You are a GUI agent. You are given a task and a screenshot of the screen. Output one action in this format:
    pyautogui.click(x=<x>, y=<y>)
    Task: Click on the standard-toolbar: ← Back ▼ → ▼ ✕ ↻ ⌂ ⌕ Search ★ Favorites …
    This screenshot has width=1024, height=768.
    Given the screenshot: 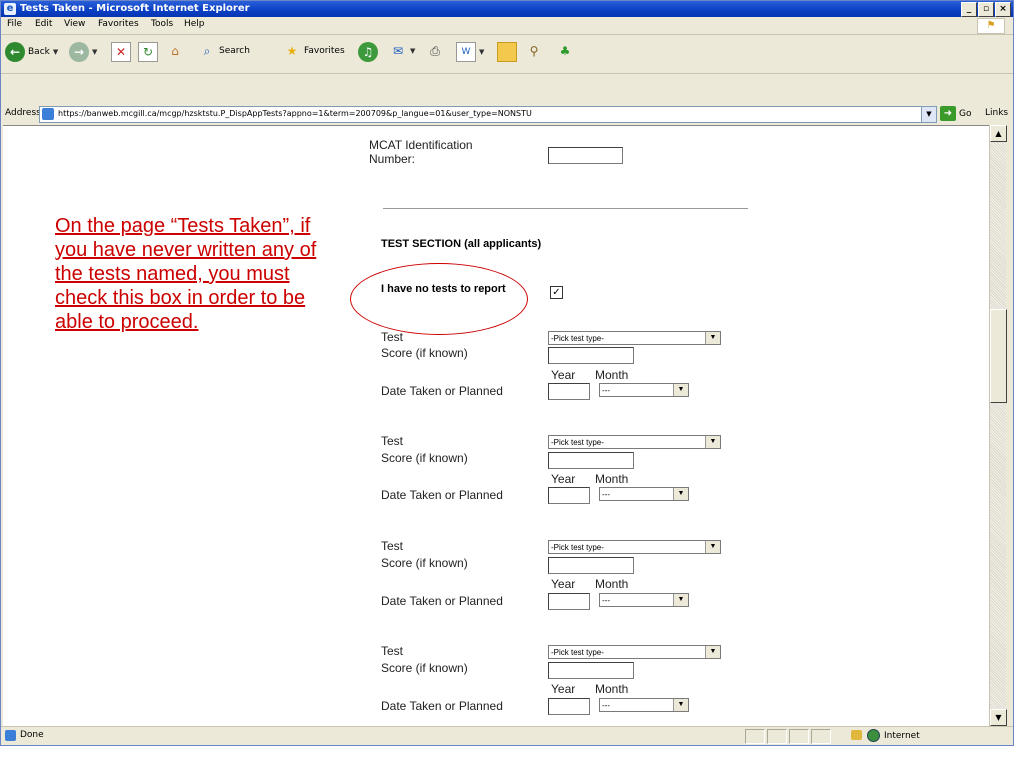 What is the action you would take?
    pyautogui.click(x=507, y=54)
    